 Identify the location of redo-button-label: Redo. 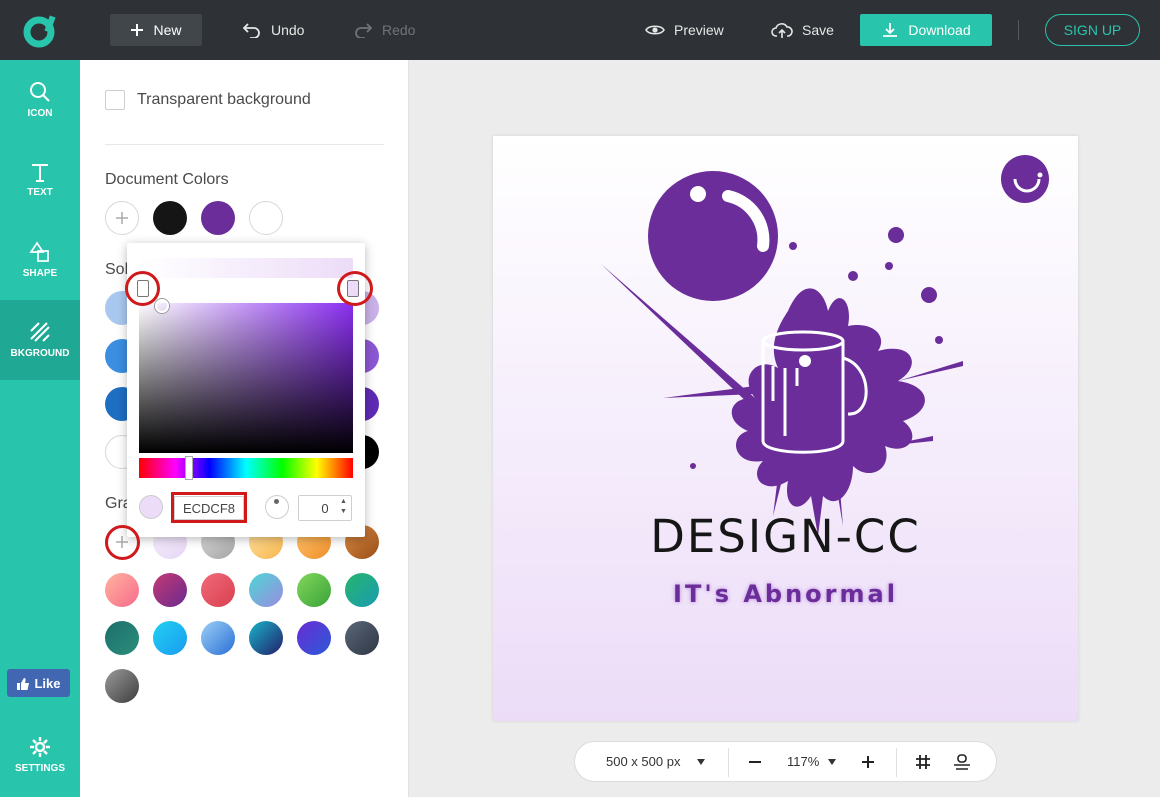
(399, 30).